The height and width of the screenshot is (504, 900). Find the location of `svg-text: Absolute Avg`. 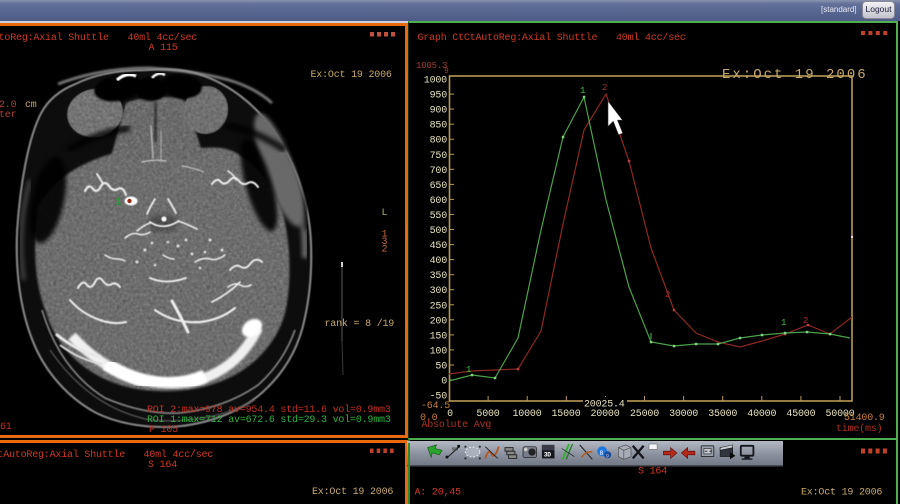

svg-text: Absolute Avg is located at coordinates (457, 425).